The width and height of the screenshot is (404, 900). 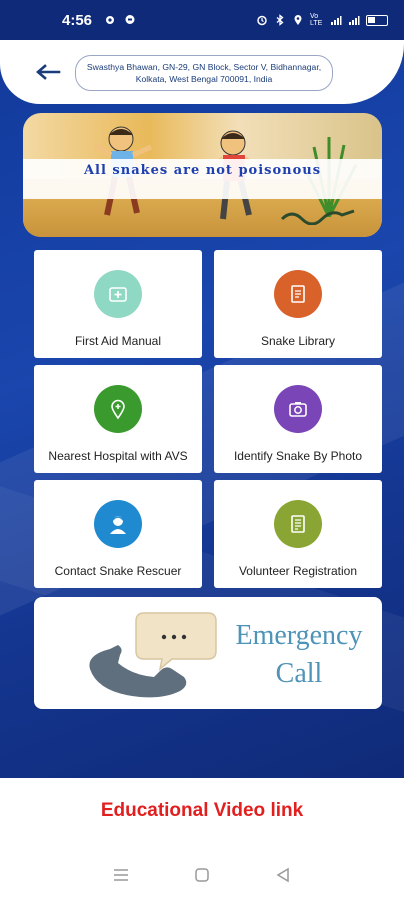 What do you see at coordinates (298, 294) in the screenshot?
I see `library-icon` at bounding box center [298, 294].